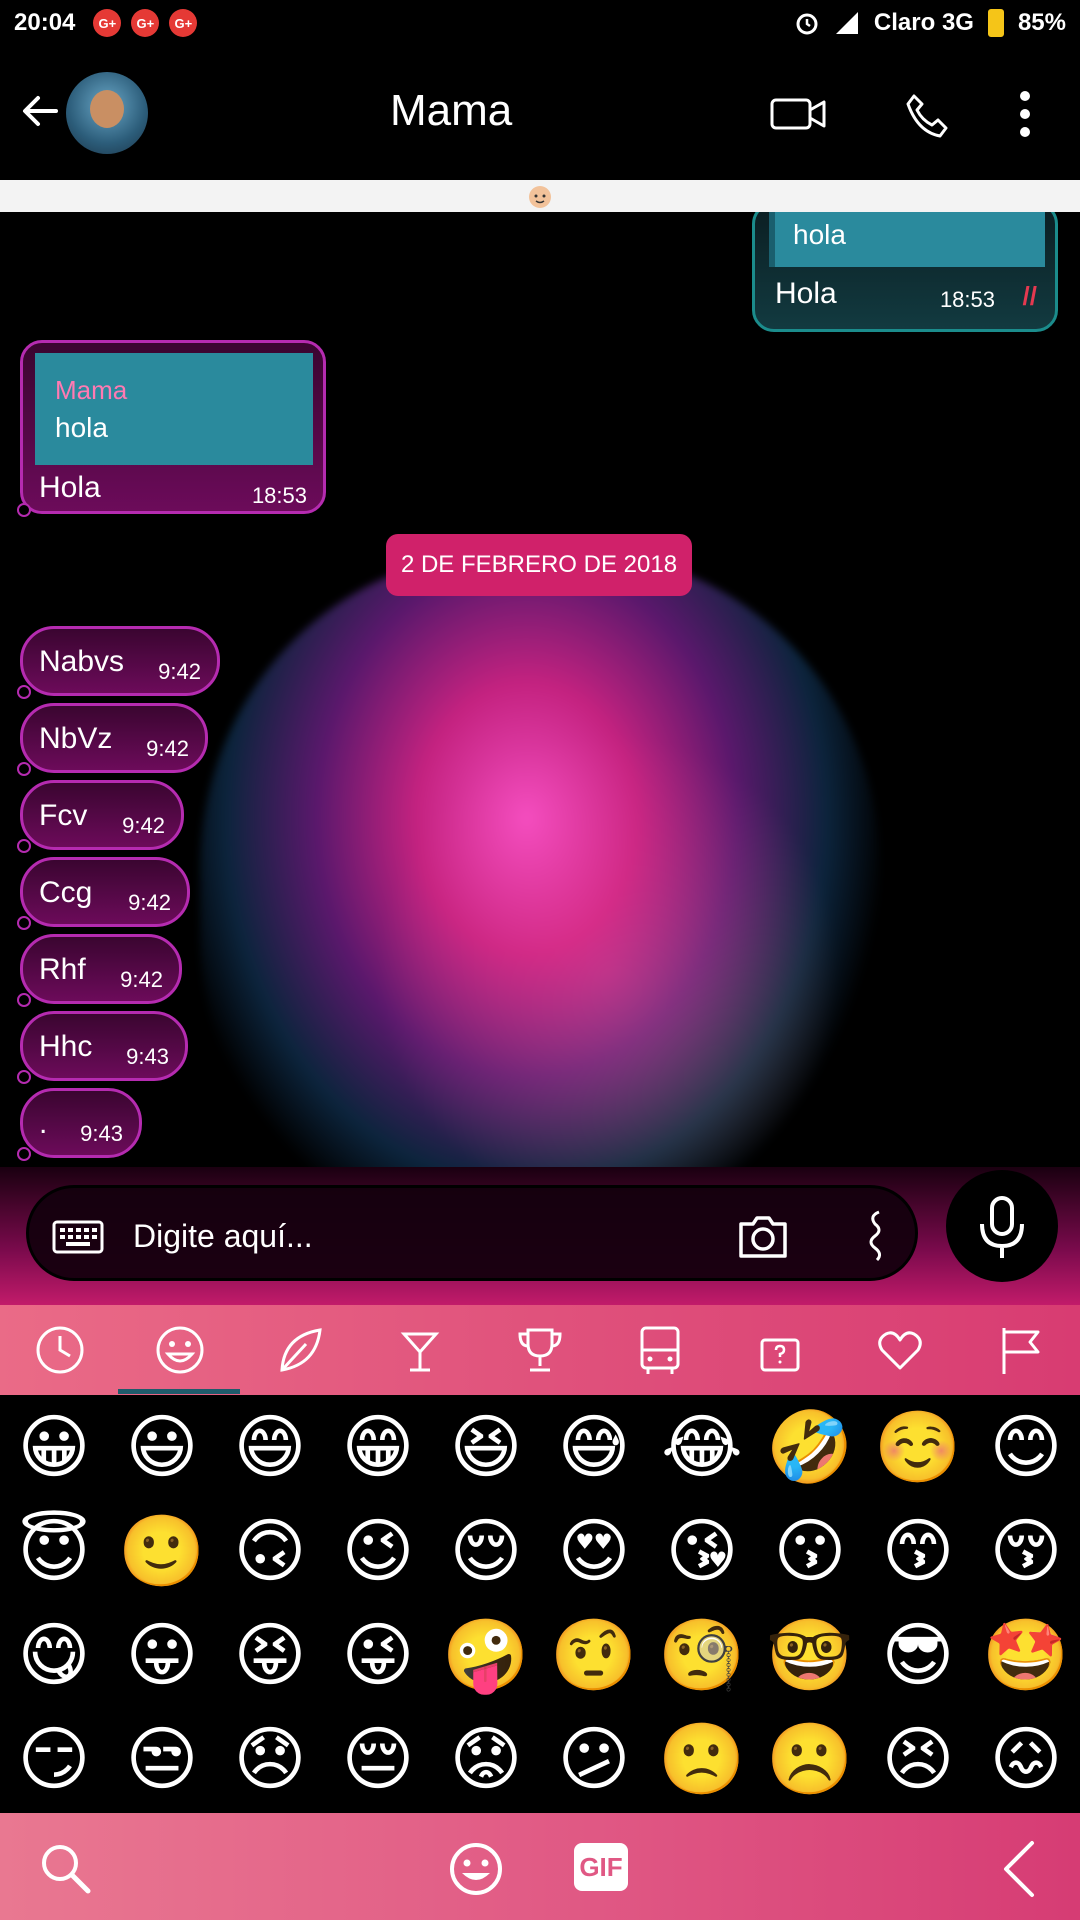  Describe the element at coordinates (1026, 1447) in the screenshot. I see `emoji-key: 😊` at that location.